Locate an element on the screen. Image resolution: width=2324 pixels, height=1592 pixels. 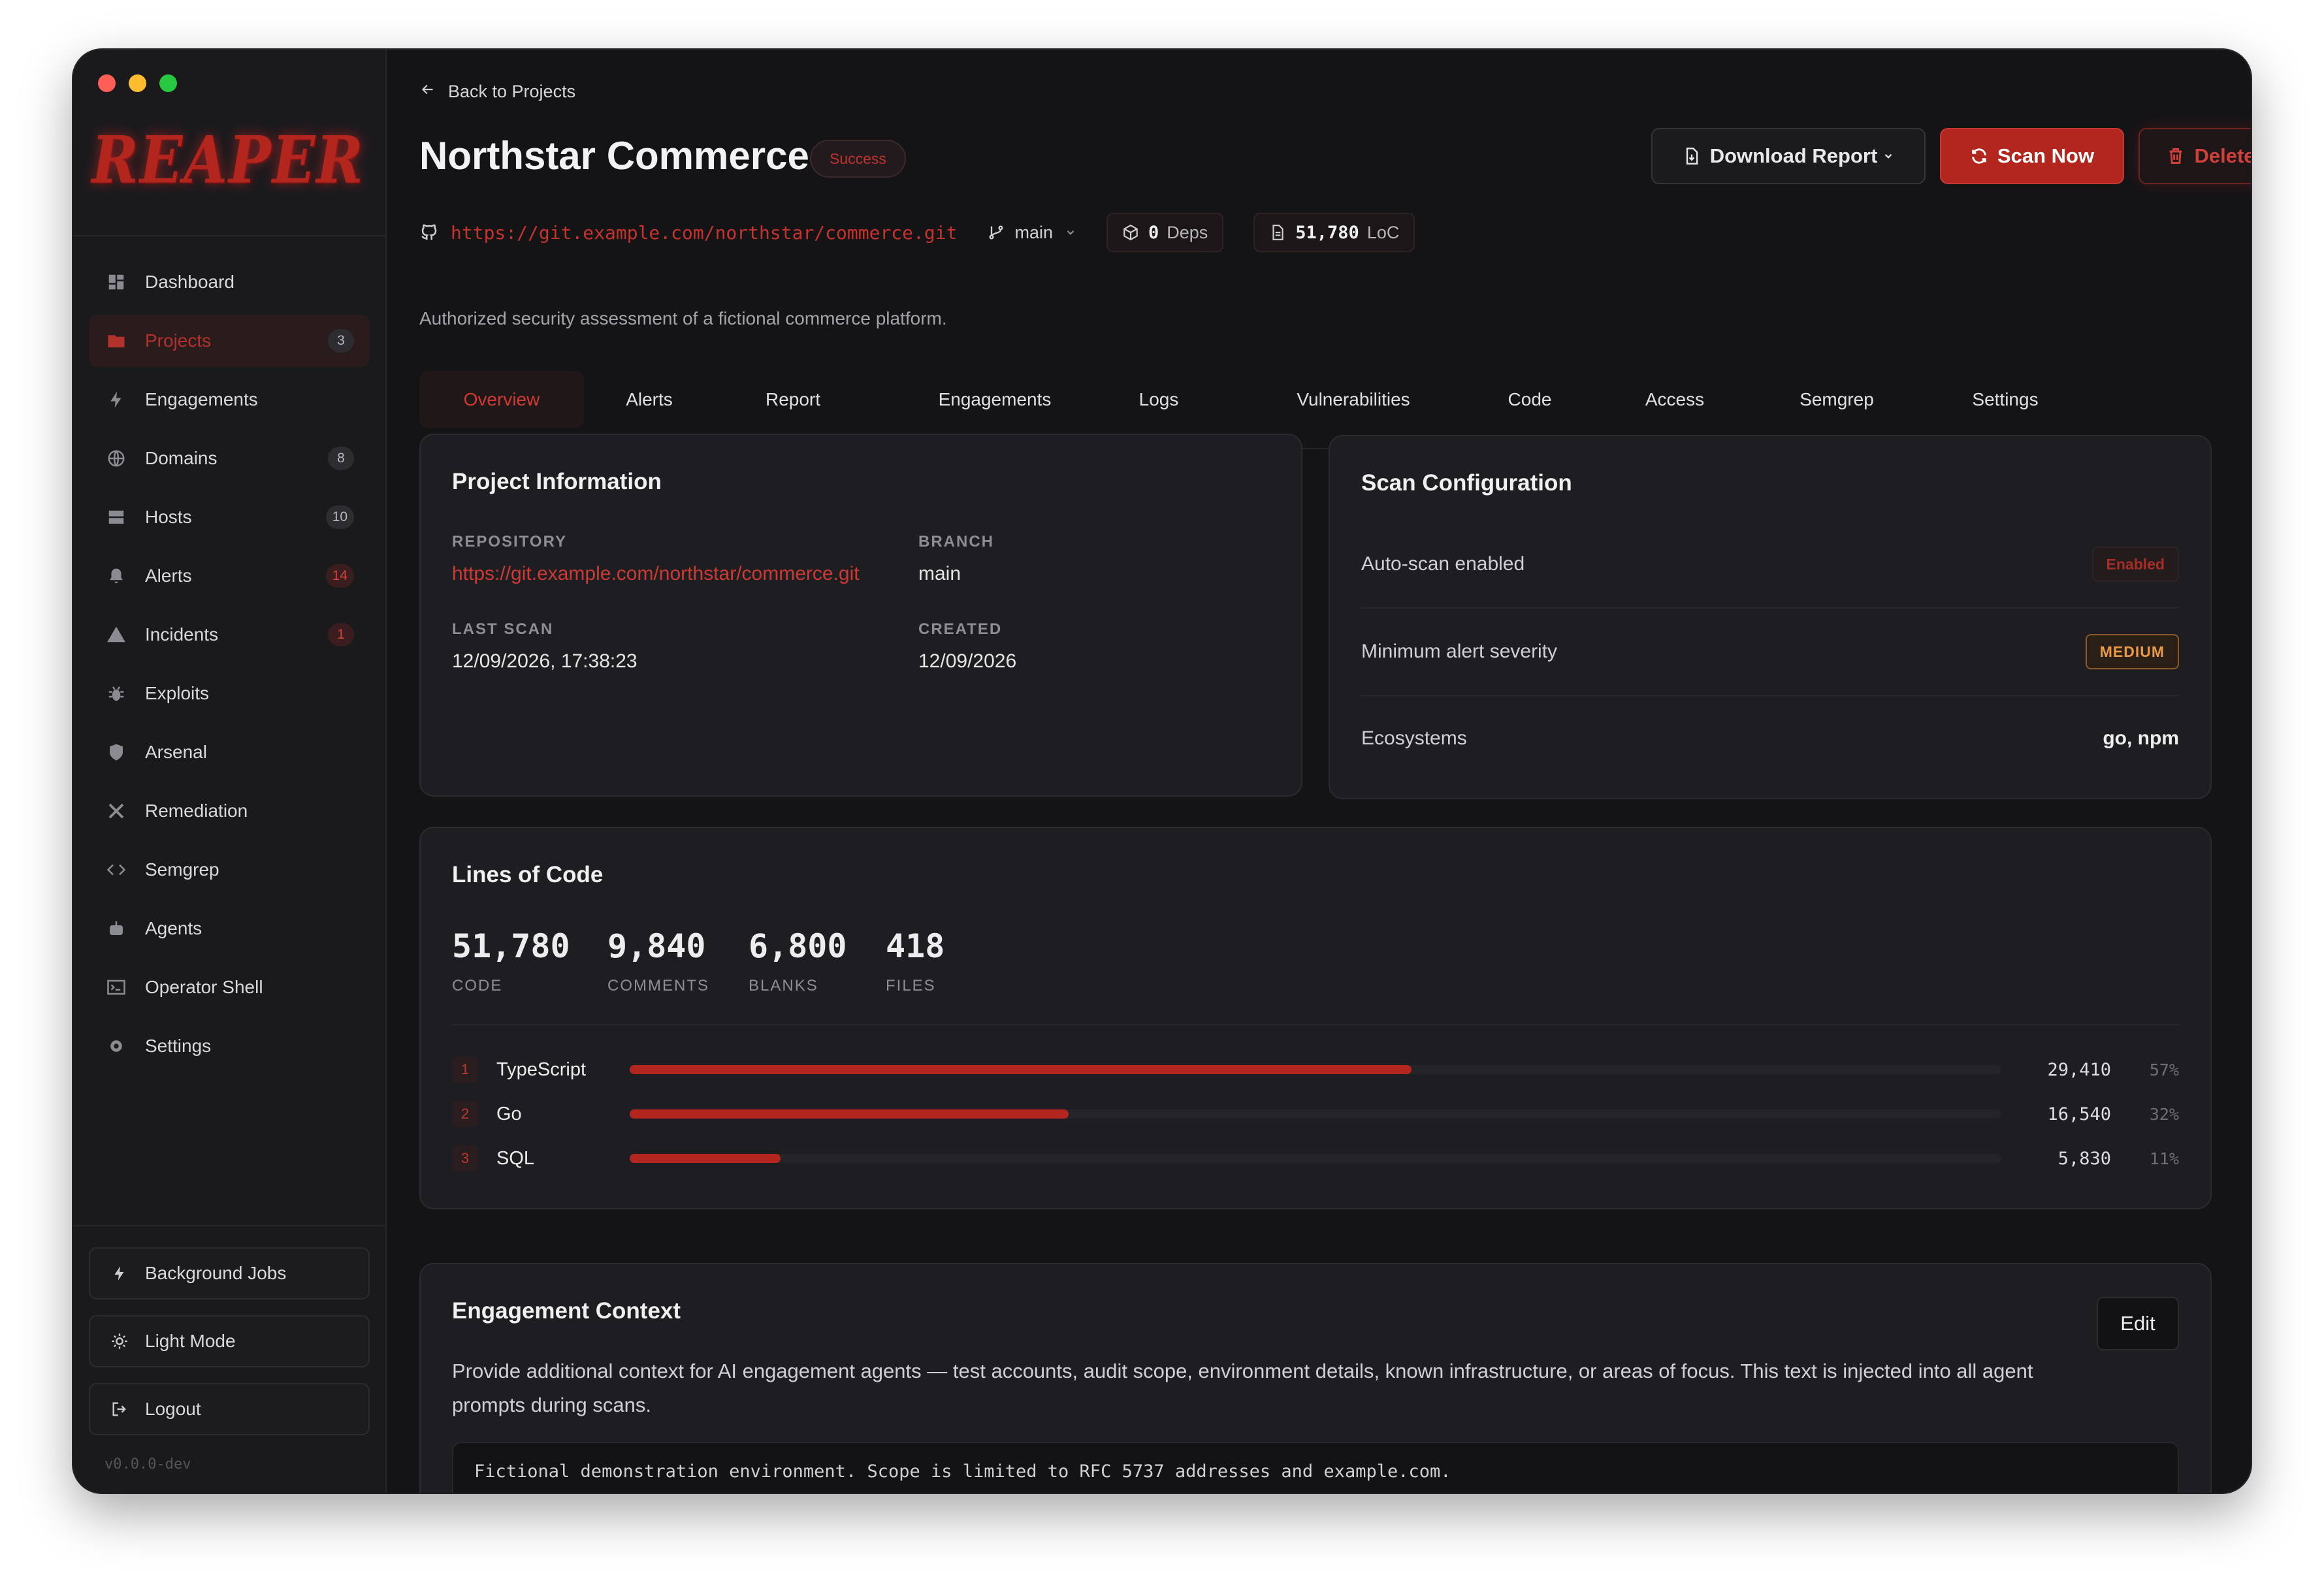
sidebar-item-settings: Settings is located at coordinates (229, 1046).